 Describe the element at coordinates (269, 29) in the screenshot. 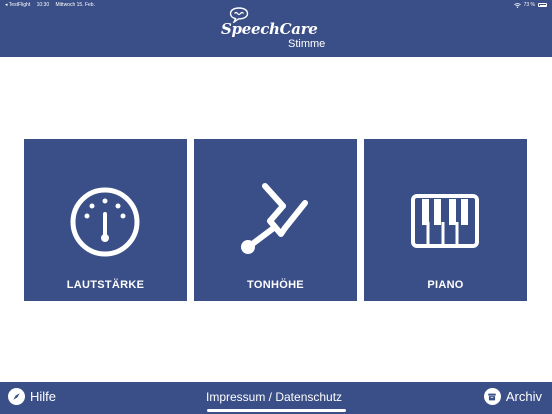

I see `app-name: SpeechCare` at that location.